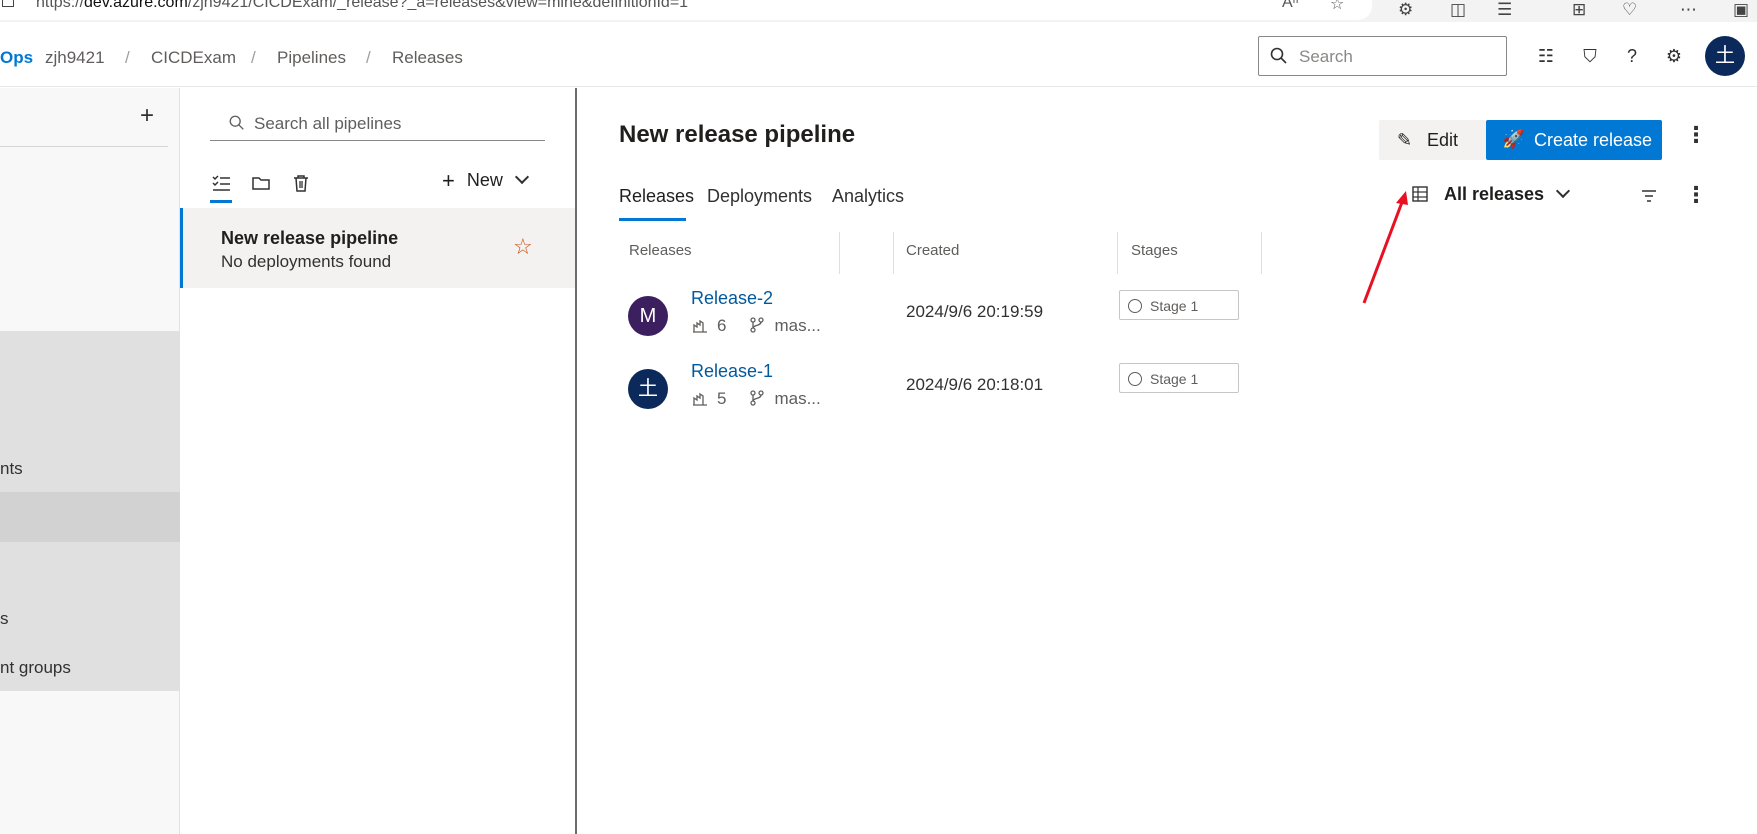  I want to click on read-aloud-icon: Aⁿ, so click(1290, 6).